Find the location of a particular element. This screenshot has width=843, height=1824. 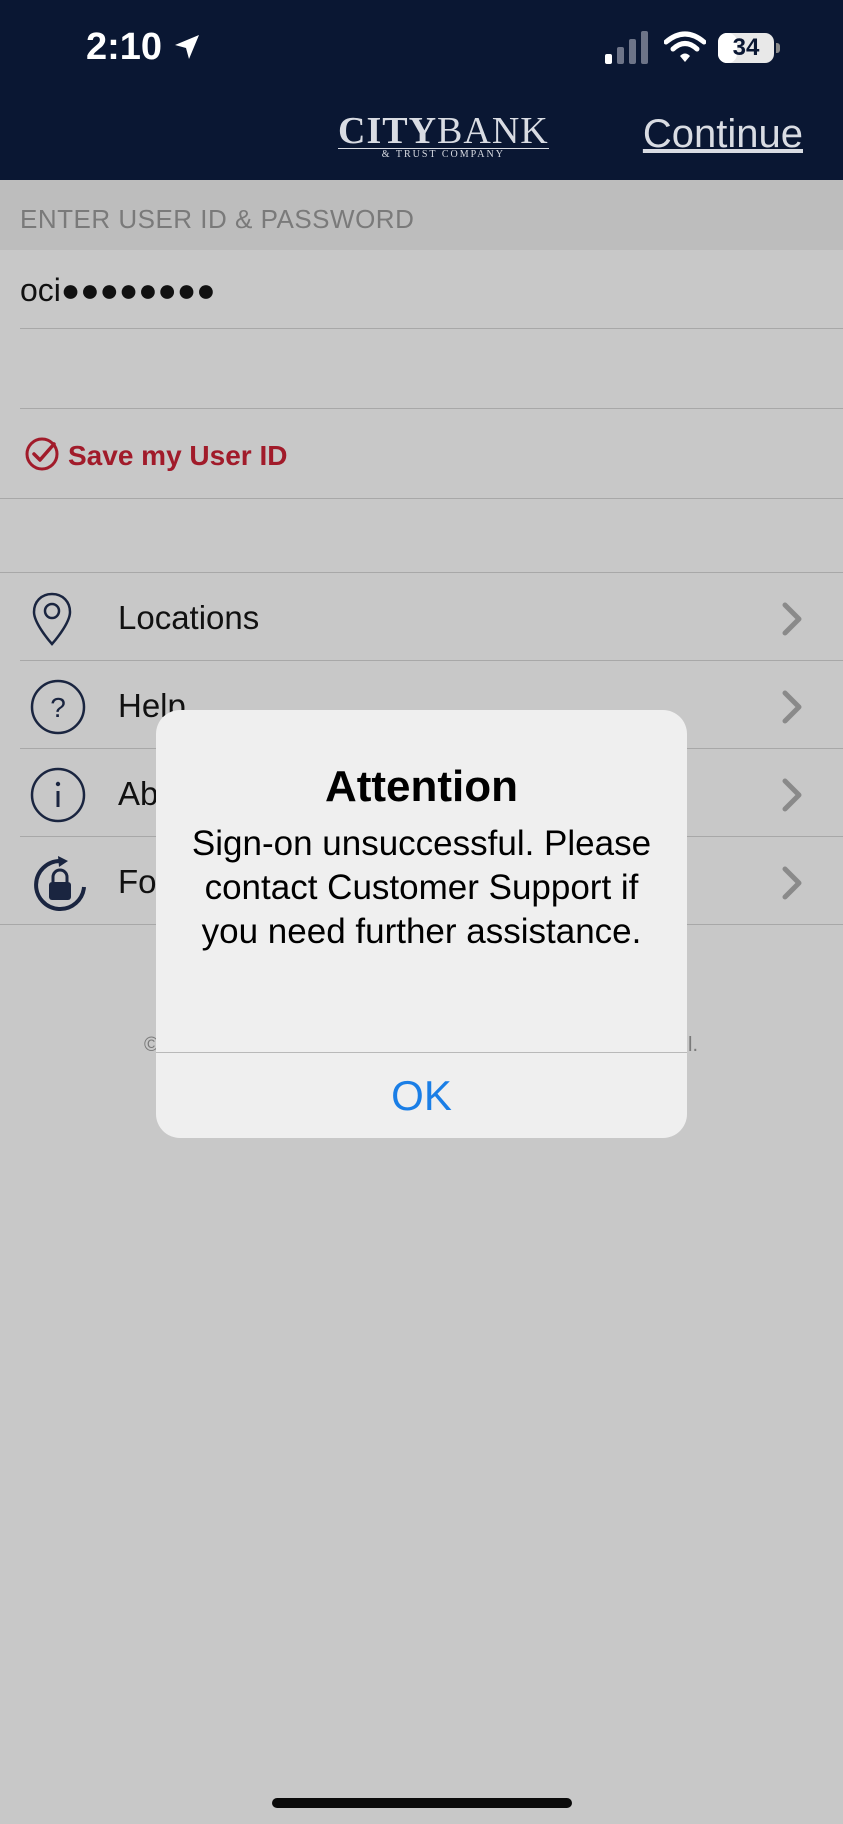

user-id-field: oci●●●●●●●● is located at coordinates (421, 289).